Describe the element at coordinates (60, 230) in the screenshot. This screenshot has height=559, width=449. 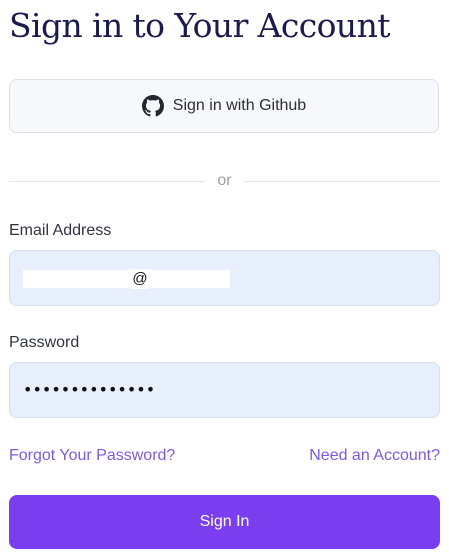
I see `email-label: Email Address` at that location.